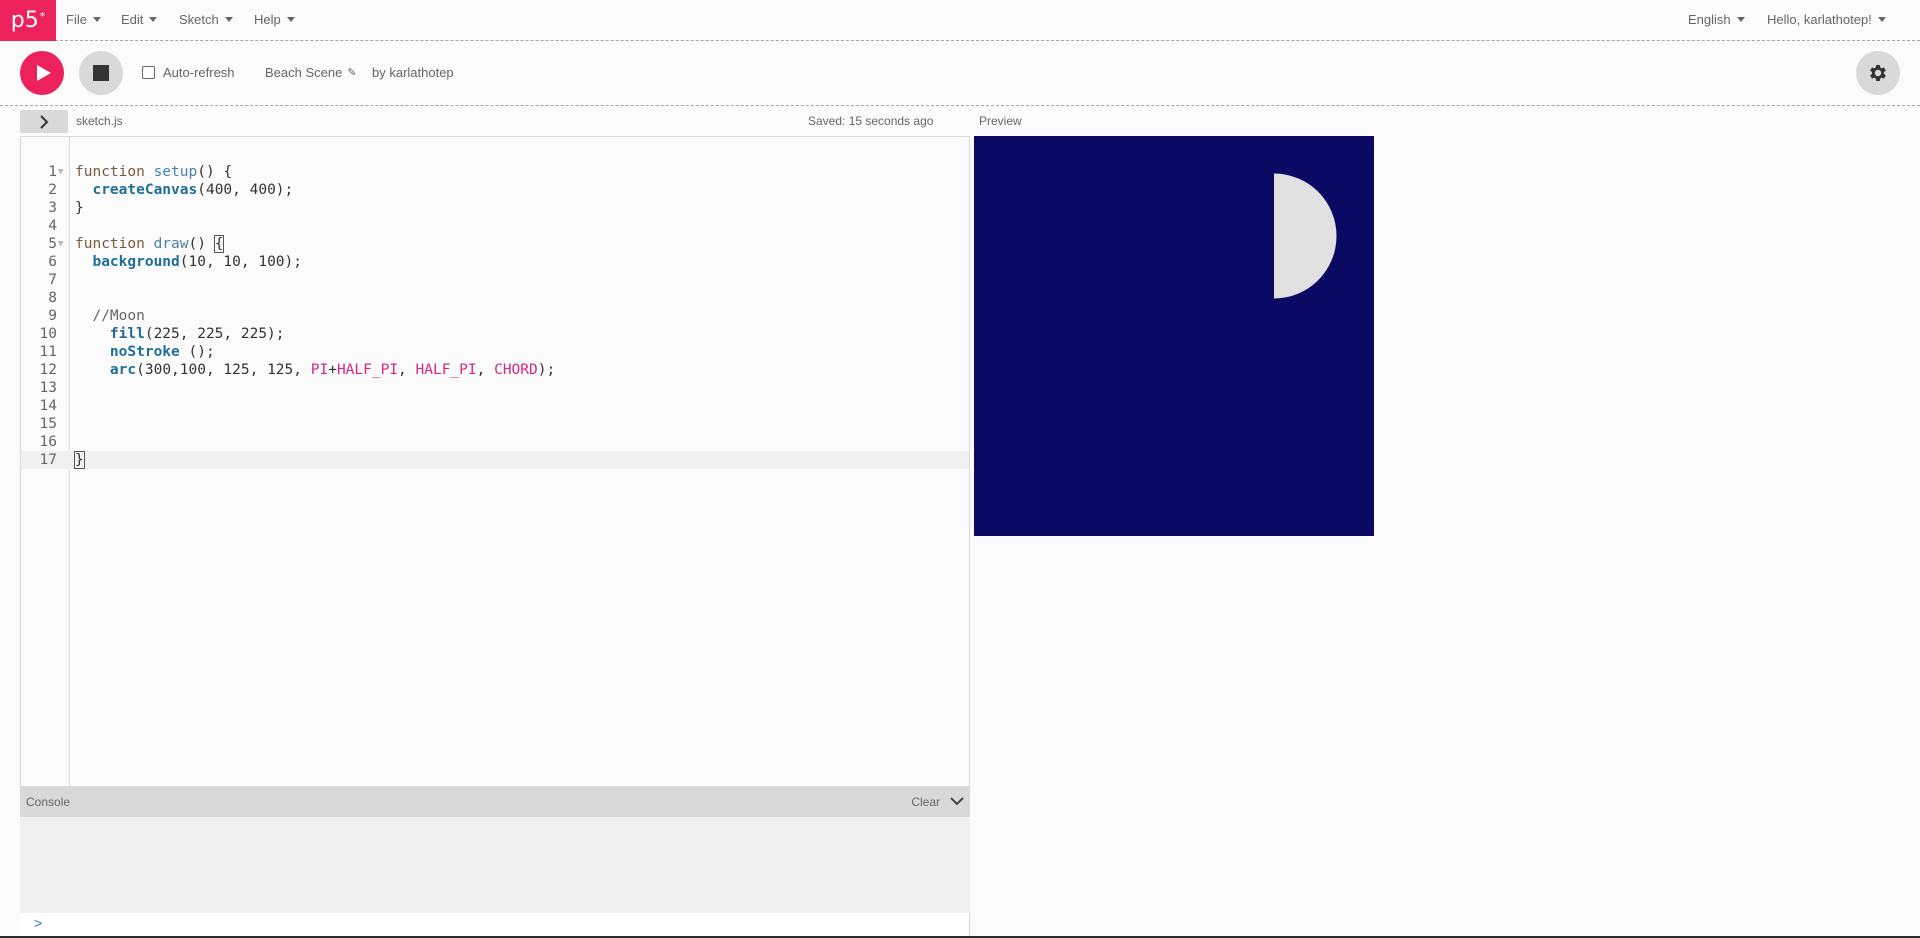  I want to click on line-number: 7, so click(52, 280).